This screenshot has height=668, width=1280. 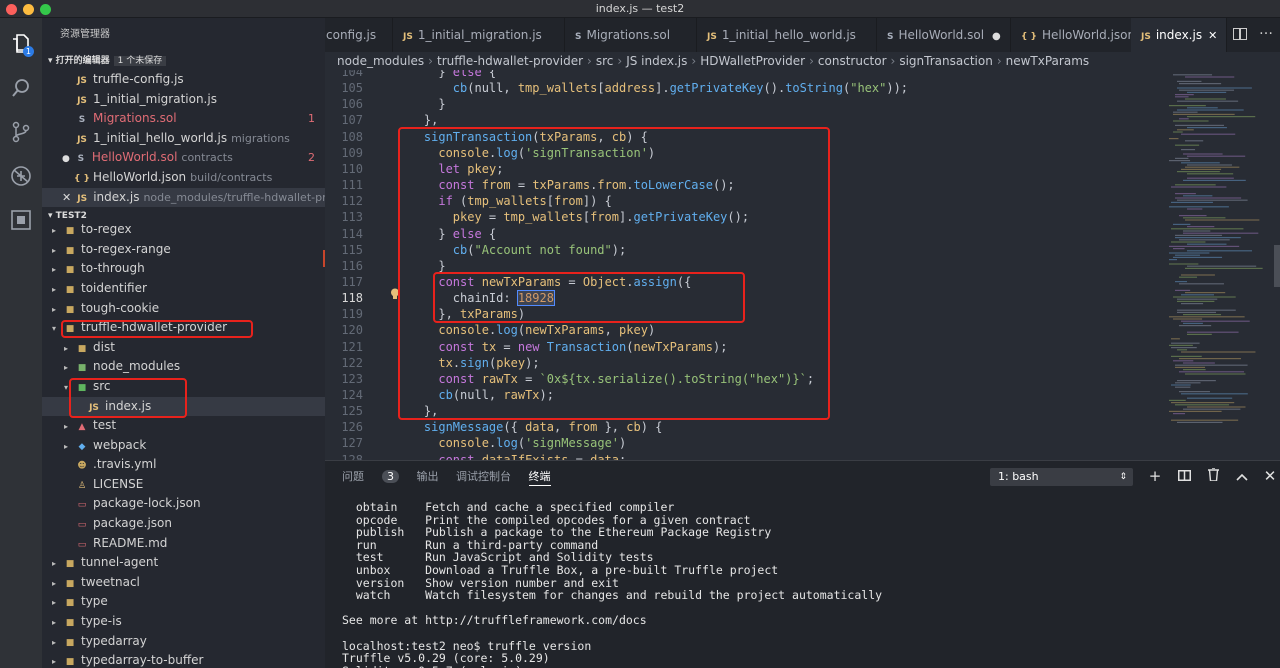 What do you see at coordinates (21, 343) in the screenshot?
I see `activity-bar: 1` at bounding box center [21, 343].